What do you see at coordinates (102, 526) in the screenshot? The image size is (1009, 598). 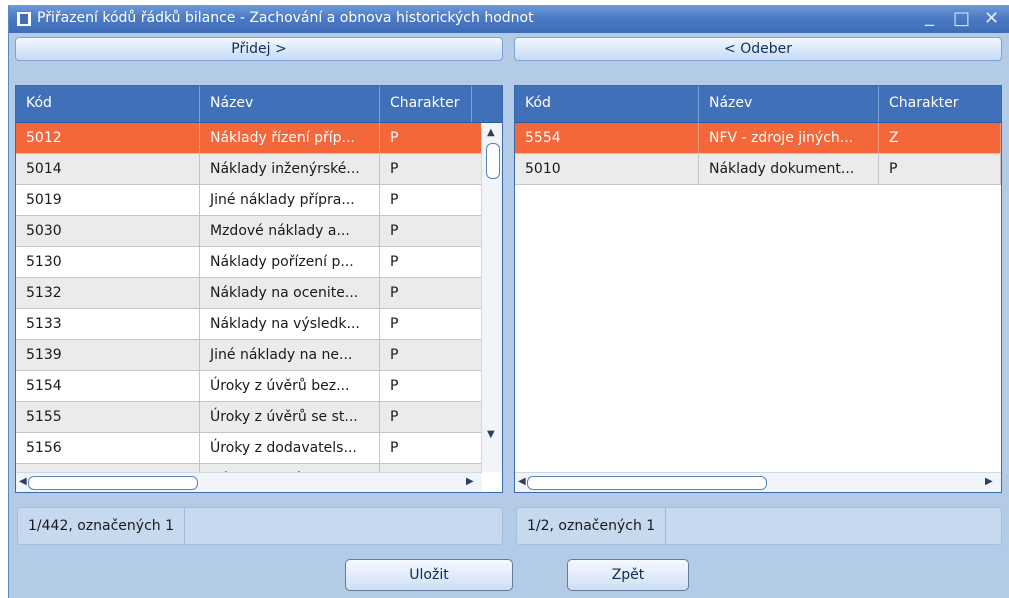 I see `left-status-text: 1/442, označených 1` at bounding box center [102, 526].